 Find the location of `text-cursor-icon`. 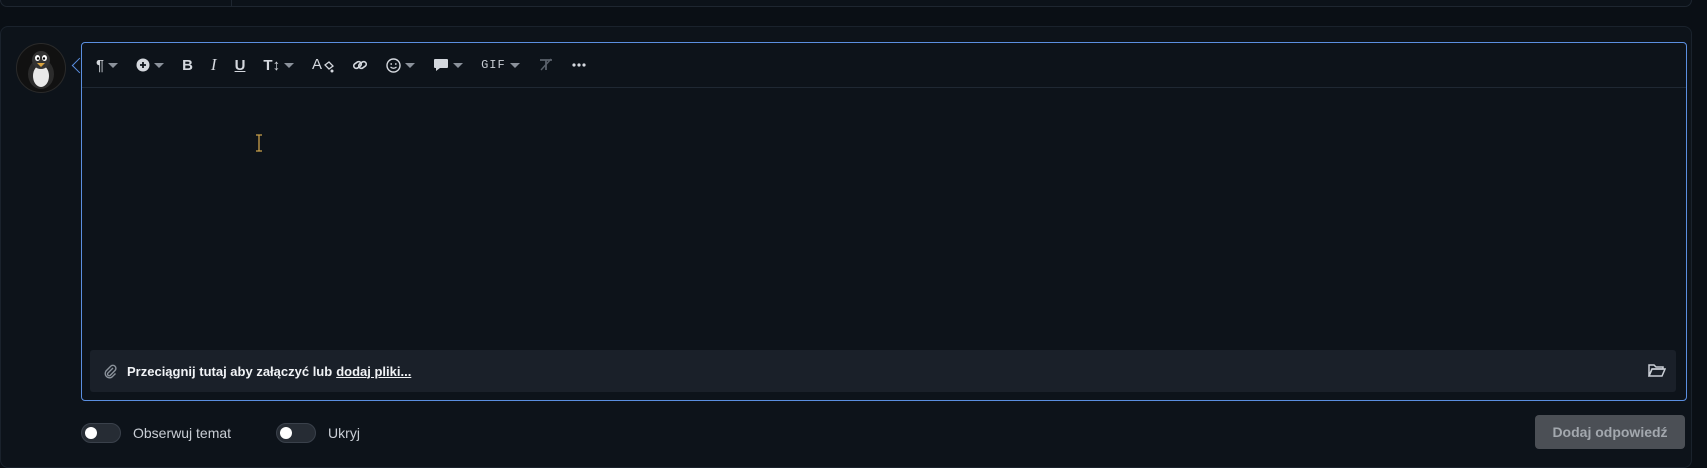

text-cursor-icon is located at coordinates (259, 143).